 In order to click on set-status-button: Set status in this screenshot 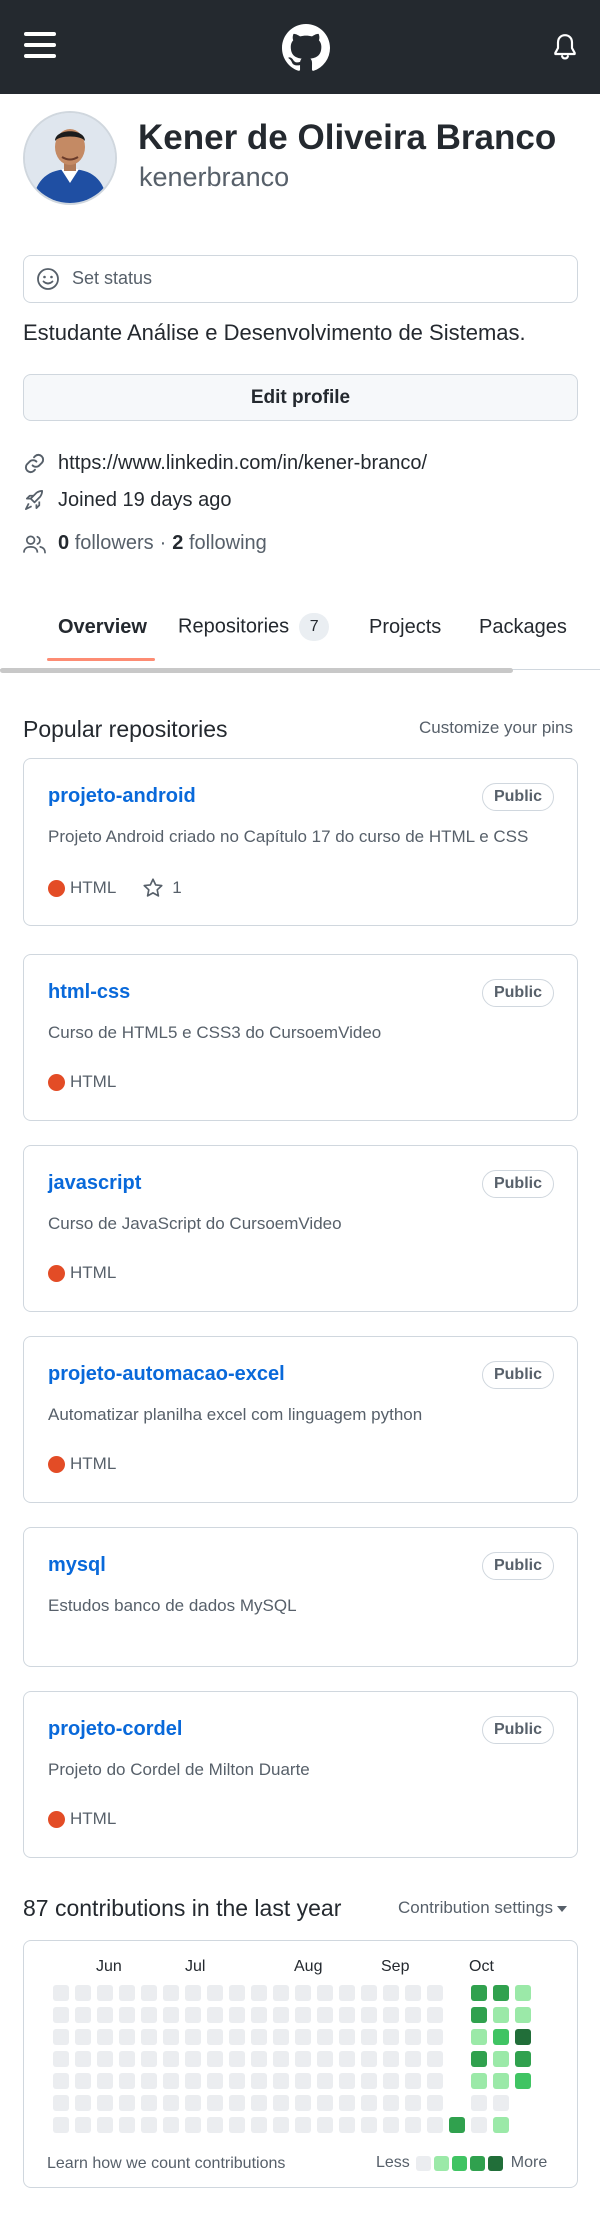, I will do `click(300, 279)`.